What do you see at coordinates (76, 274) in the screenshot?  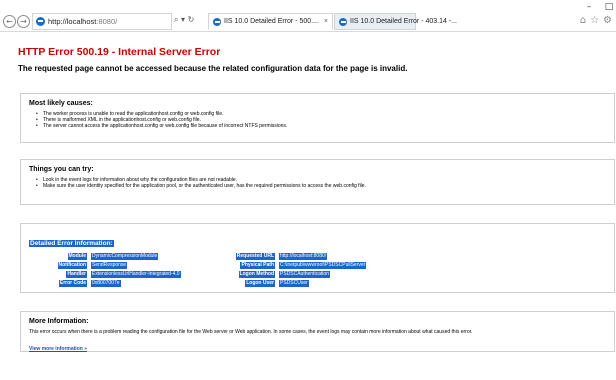 I see `detail-label: Handler` at bounding box center [76, 274].